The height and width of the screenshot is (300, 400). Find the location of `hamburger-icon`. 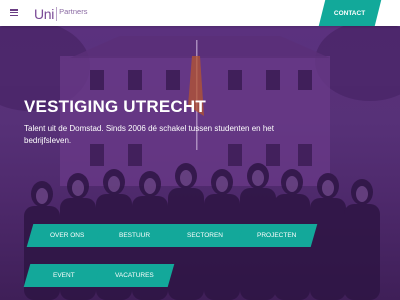

hamburger-icon is located at coordinates (14, 12).